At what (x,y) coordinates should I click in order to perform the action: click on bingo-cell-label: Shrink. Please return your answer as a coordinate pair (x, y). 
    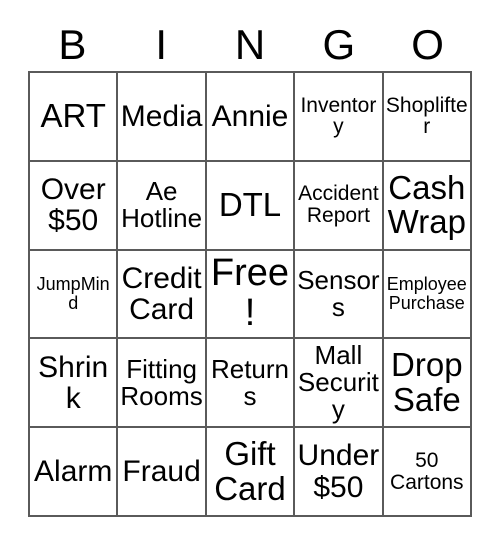
    Looking at the image, I should click on (73, 382).